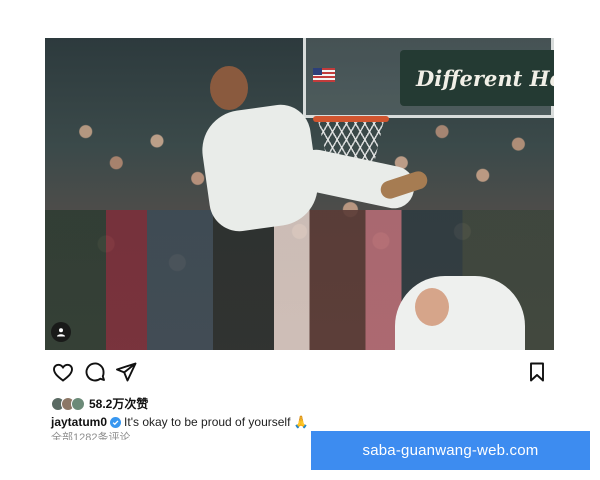  I want to click on liker-avatars, so click(68, 403).